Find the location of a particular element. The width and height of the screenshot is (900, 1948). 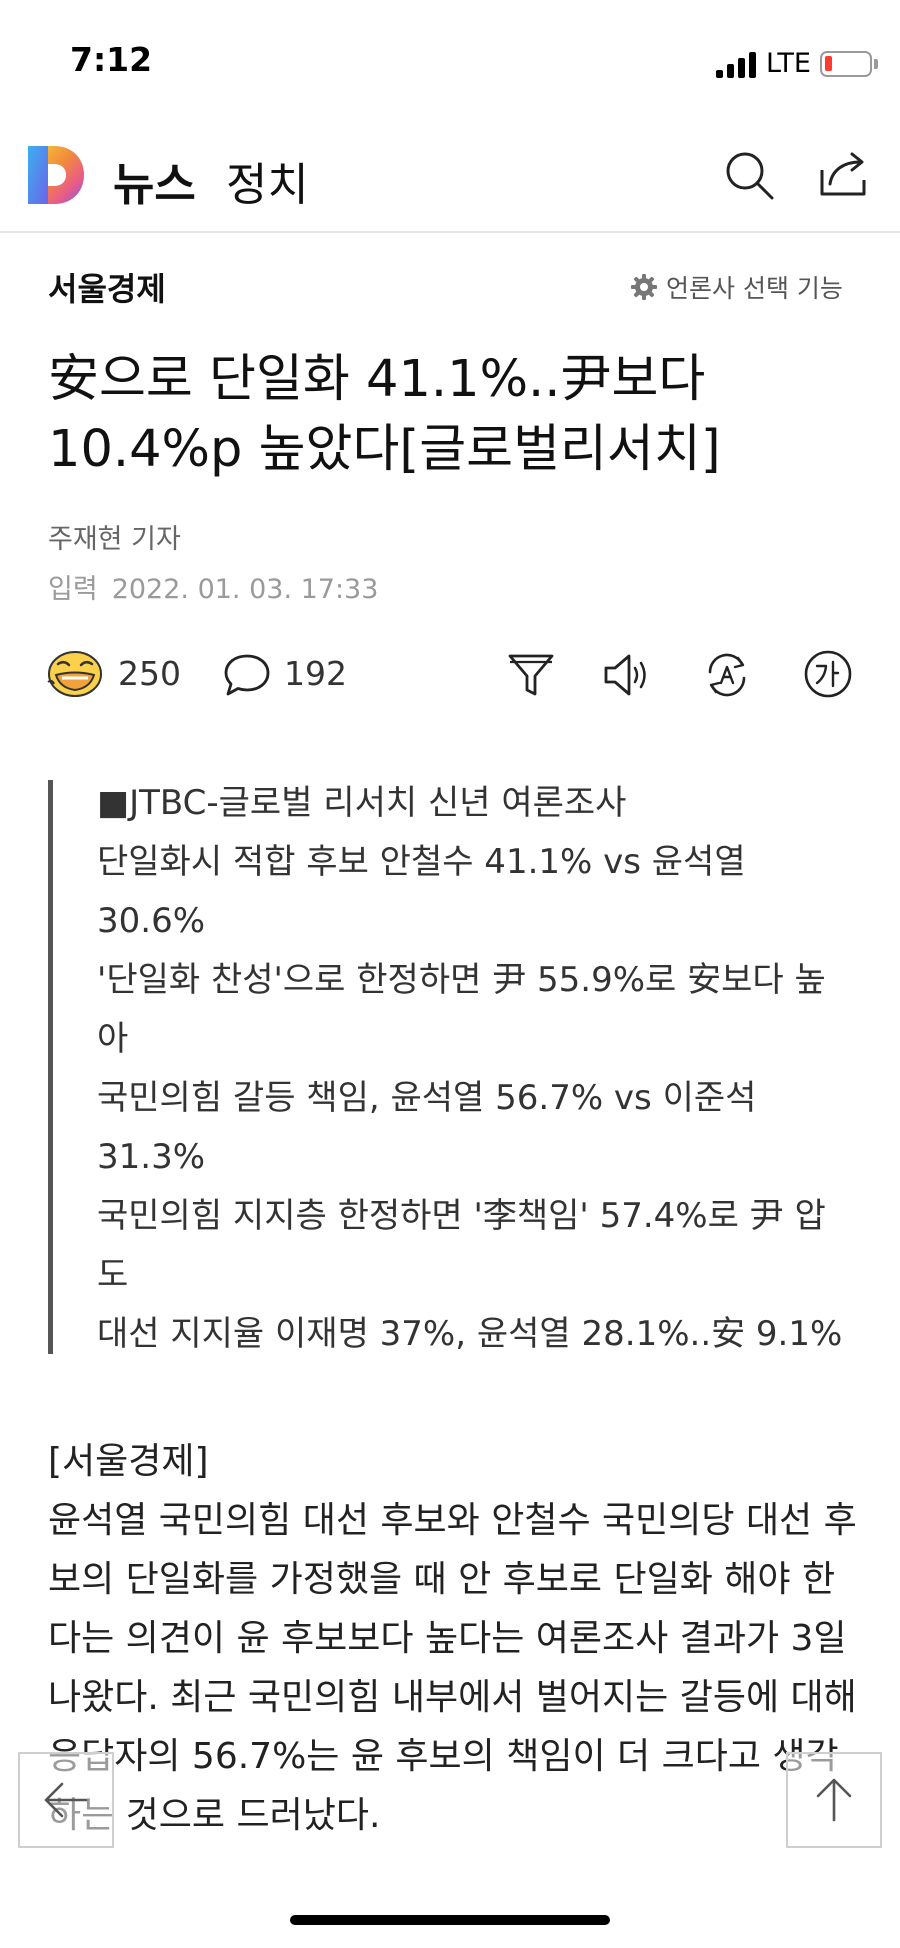

arrow-left-icon is located at coordinates (66, 1800).